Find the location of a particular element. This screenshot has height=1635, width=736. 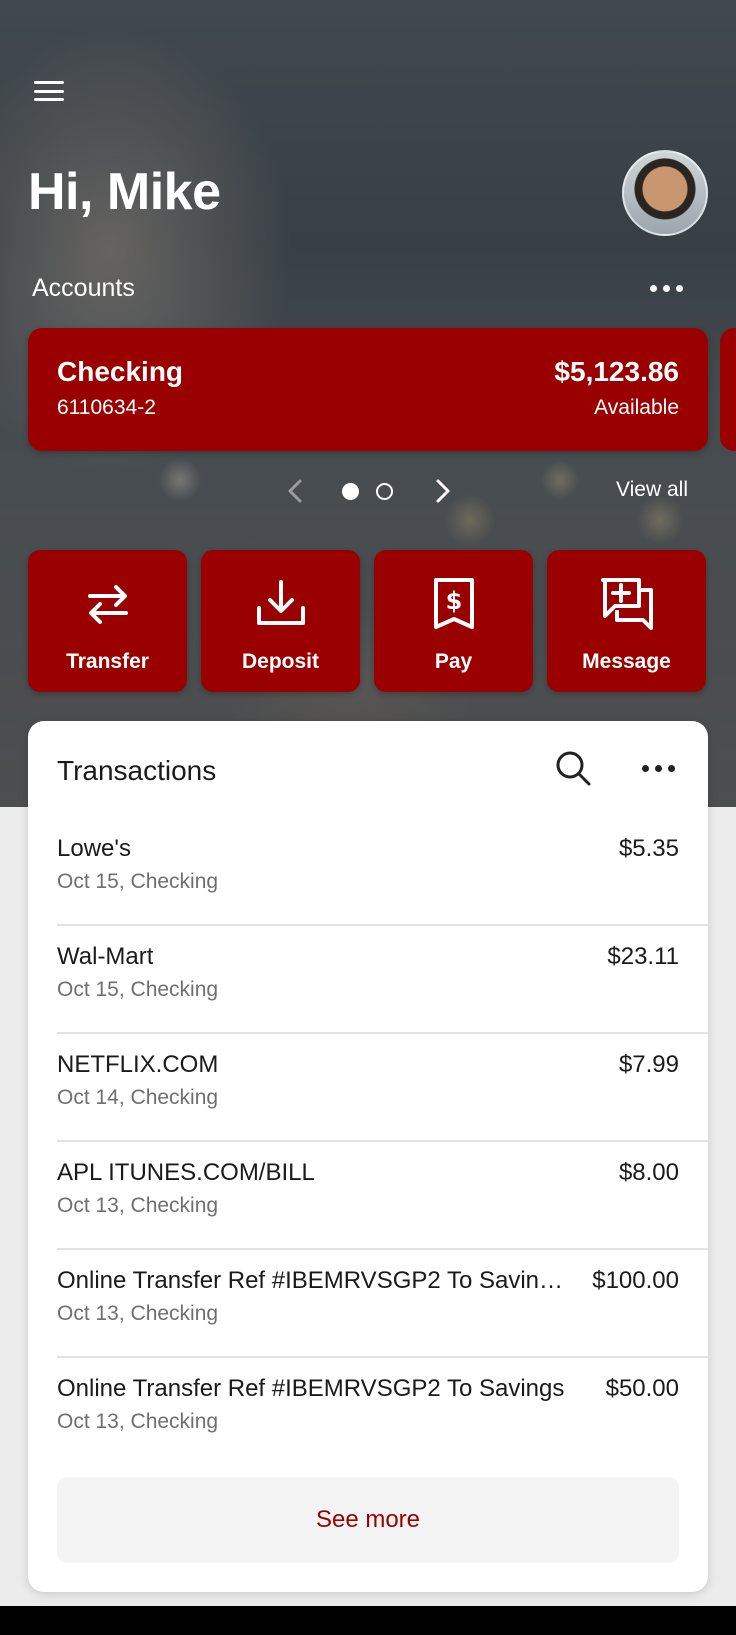

transfer-label: Transfer is located at coordinates (107, 661).